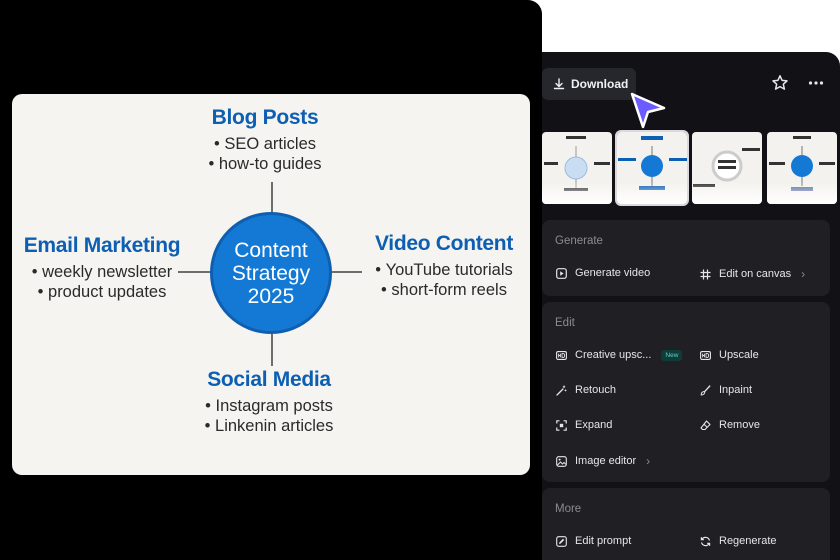 This screenshot has height=560, width=840. What do you see at coordinates (755, 274) in the screenshot?
I see `action-label: Edit on canvas` at bounding box center [755, 274].